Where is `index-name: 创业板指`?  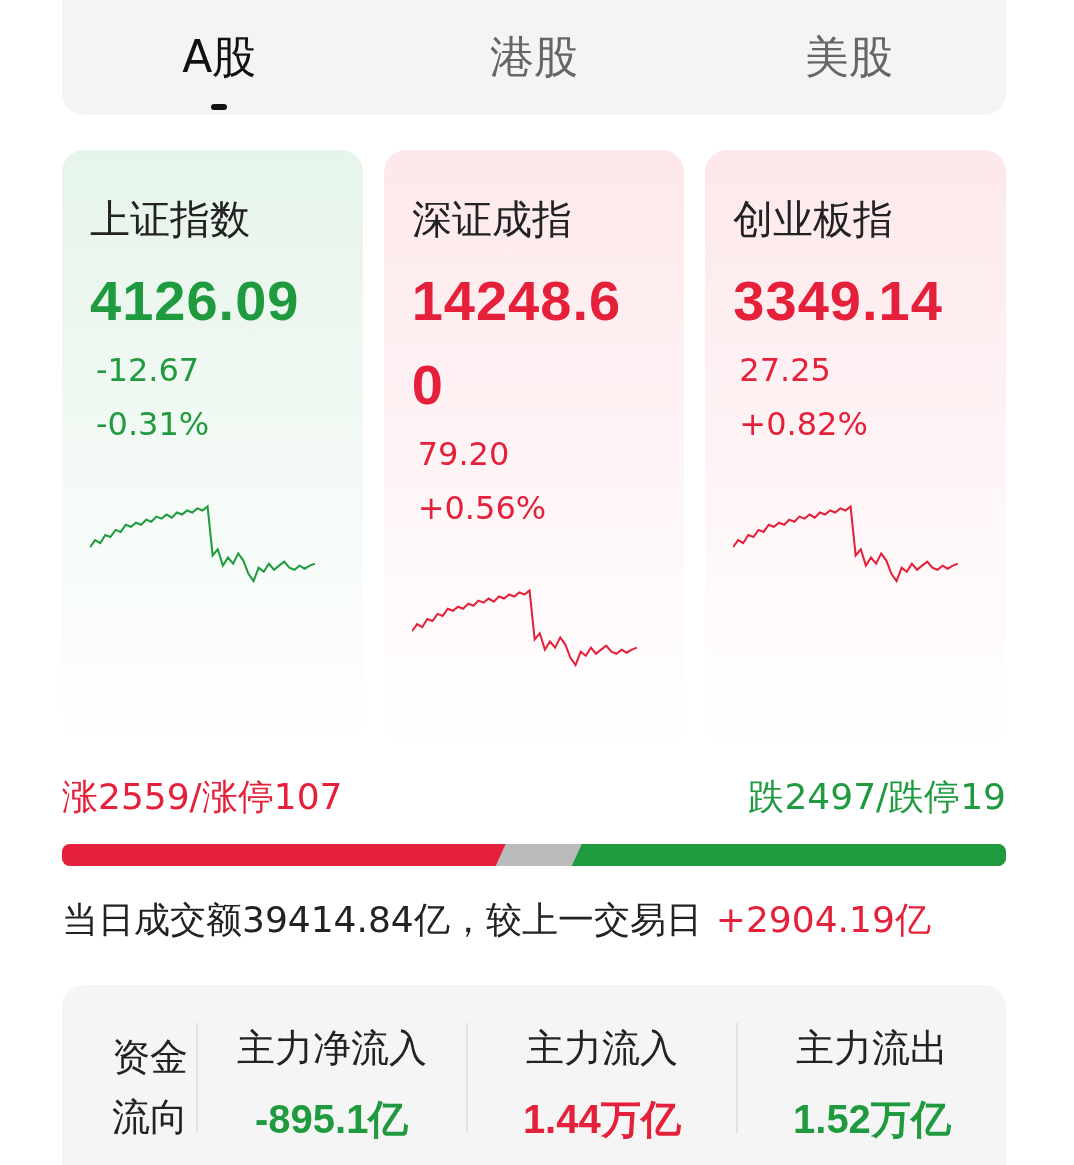
index-name: 创业板指 is located at coordinates (814, 219).